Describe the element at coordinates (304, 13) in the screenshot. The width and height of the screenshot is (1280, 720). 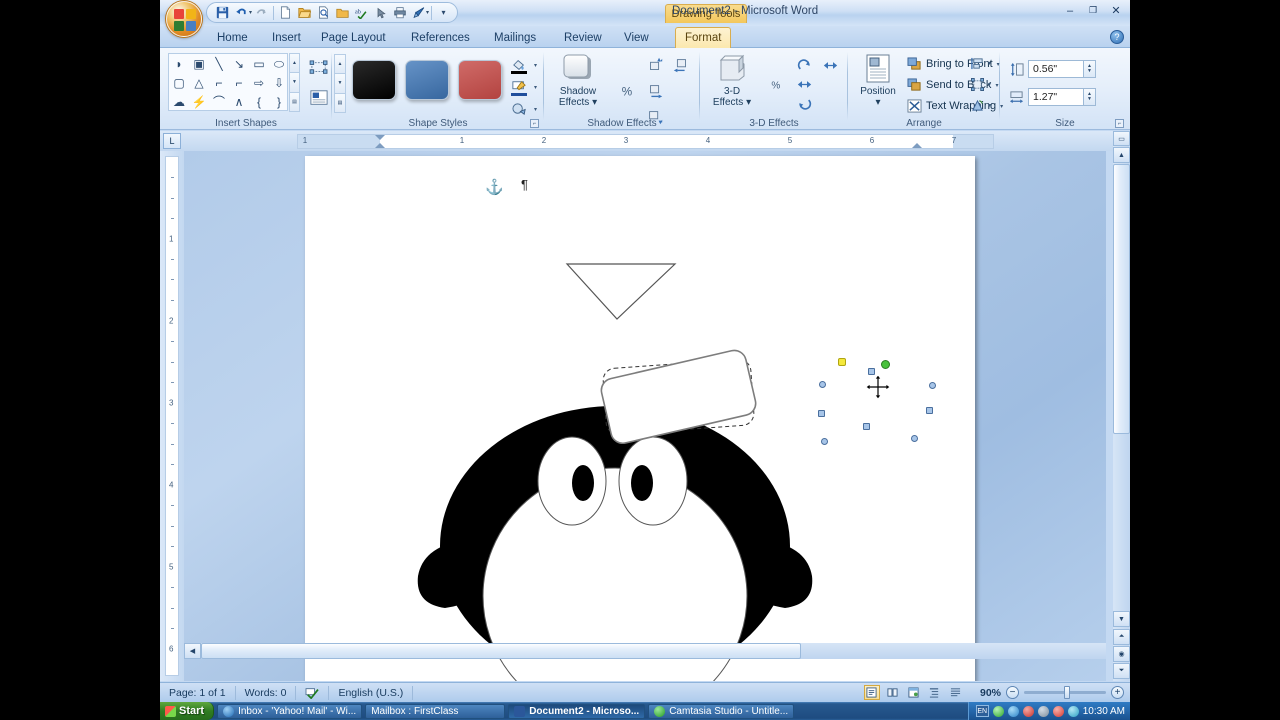
I see `open-button` at that location.